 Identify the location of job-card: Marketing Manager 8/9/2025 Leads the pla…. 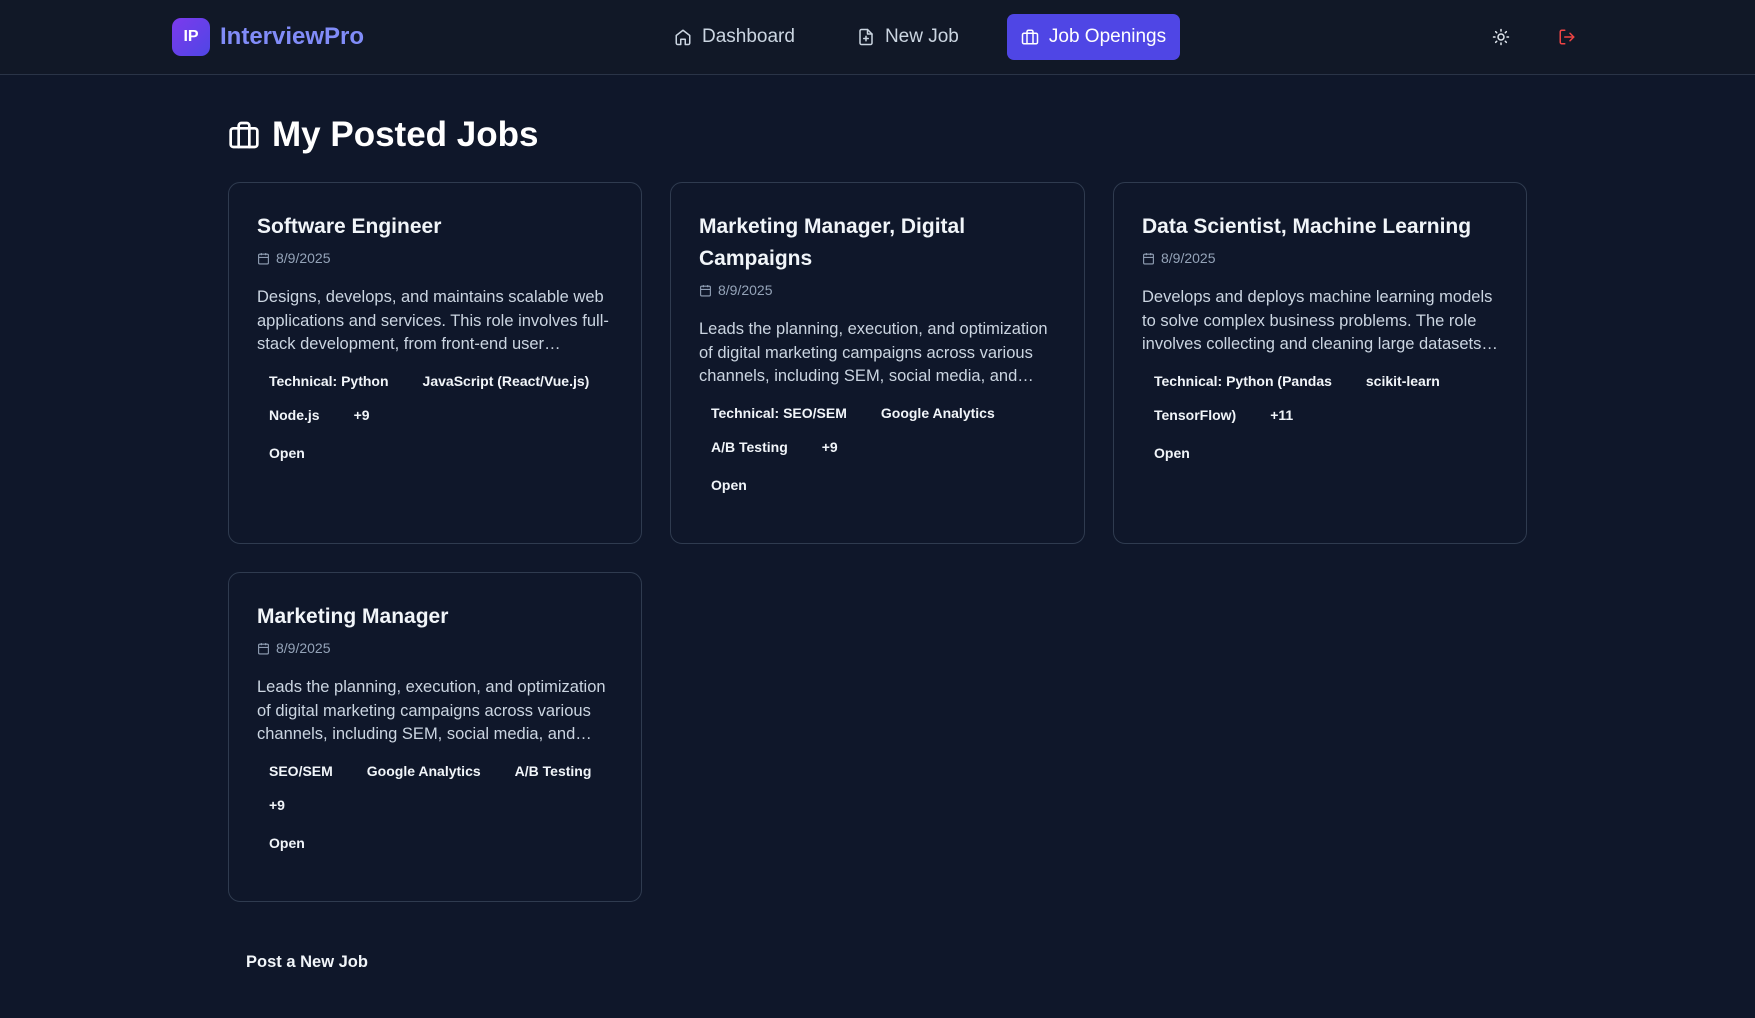
(435, 737).